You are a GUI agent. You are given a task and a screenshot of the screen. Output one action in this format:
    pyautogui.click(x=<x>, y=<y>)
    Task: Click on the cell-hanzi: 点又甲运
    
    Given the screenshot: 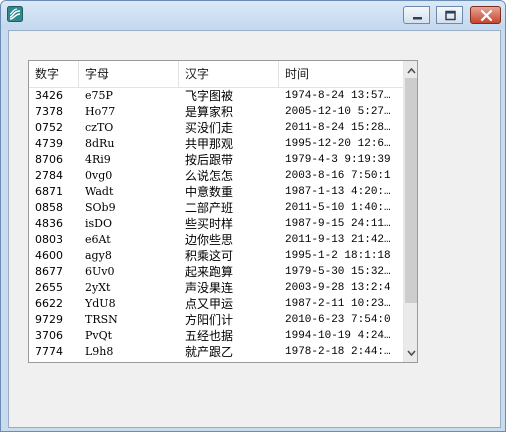 What is the action you would take?
    pyautogui.click(x=209, y=304)
    